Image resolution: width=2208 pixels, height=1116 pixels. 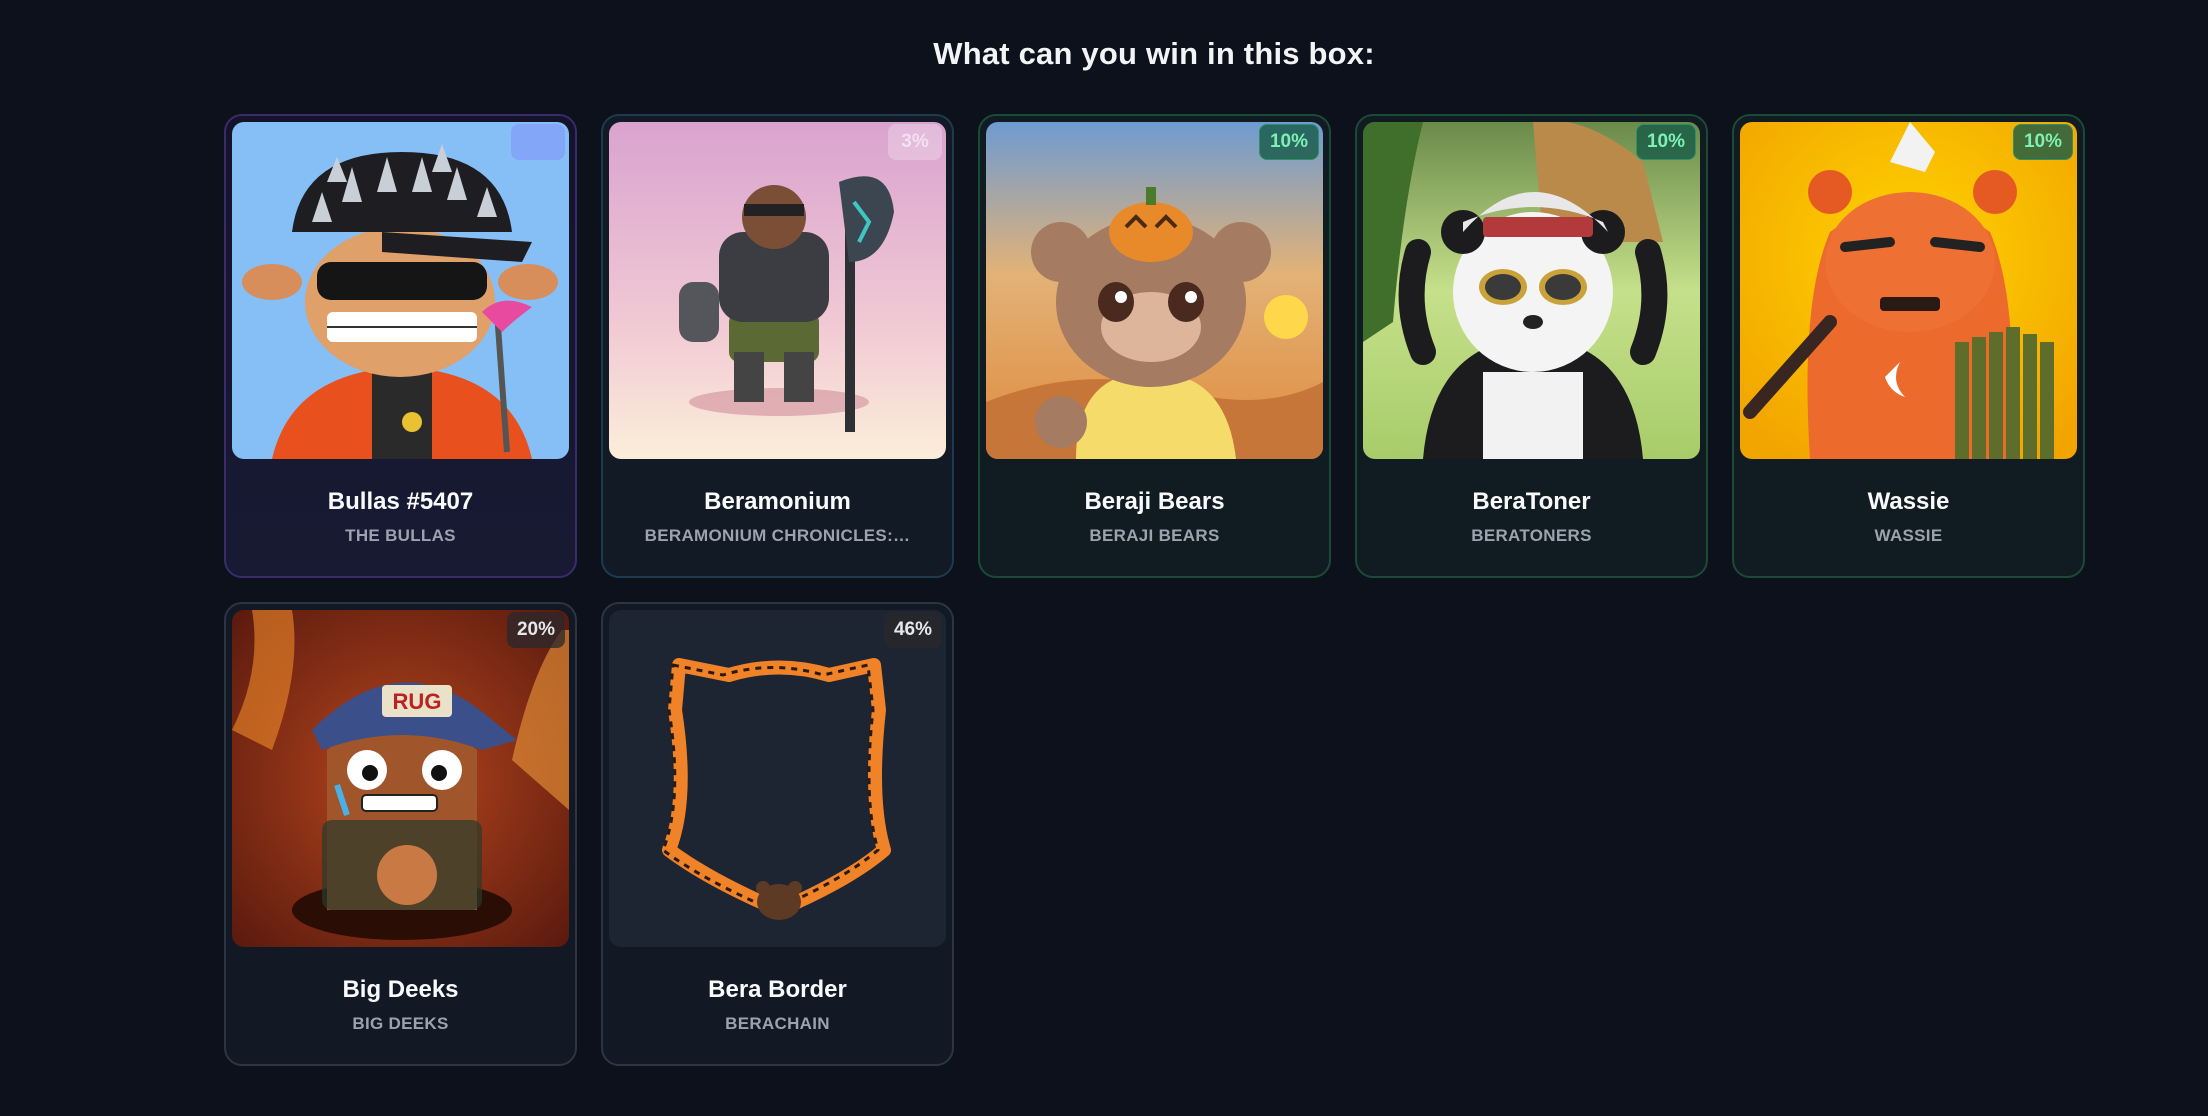 I want to click on prize-collection: BERAJI BEARS, so click(x=1154, y=535).